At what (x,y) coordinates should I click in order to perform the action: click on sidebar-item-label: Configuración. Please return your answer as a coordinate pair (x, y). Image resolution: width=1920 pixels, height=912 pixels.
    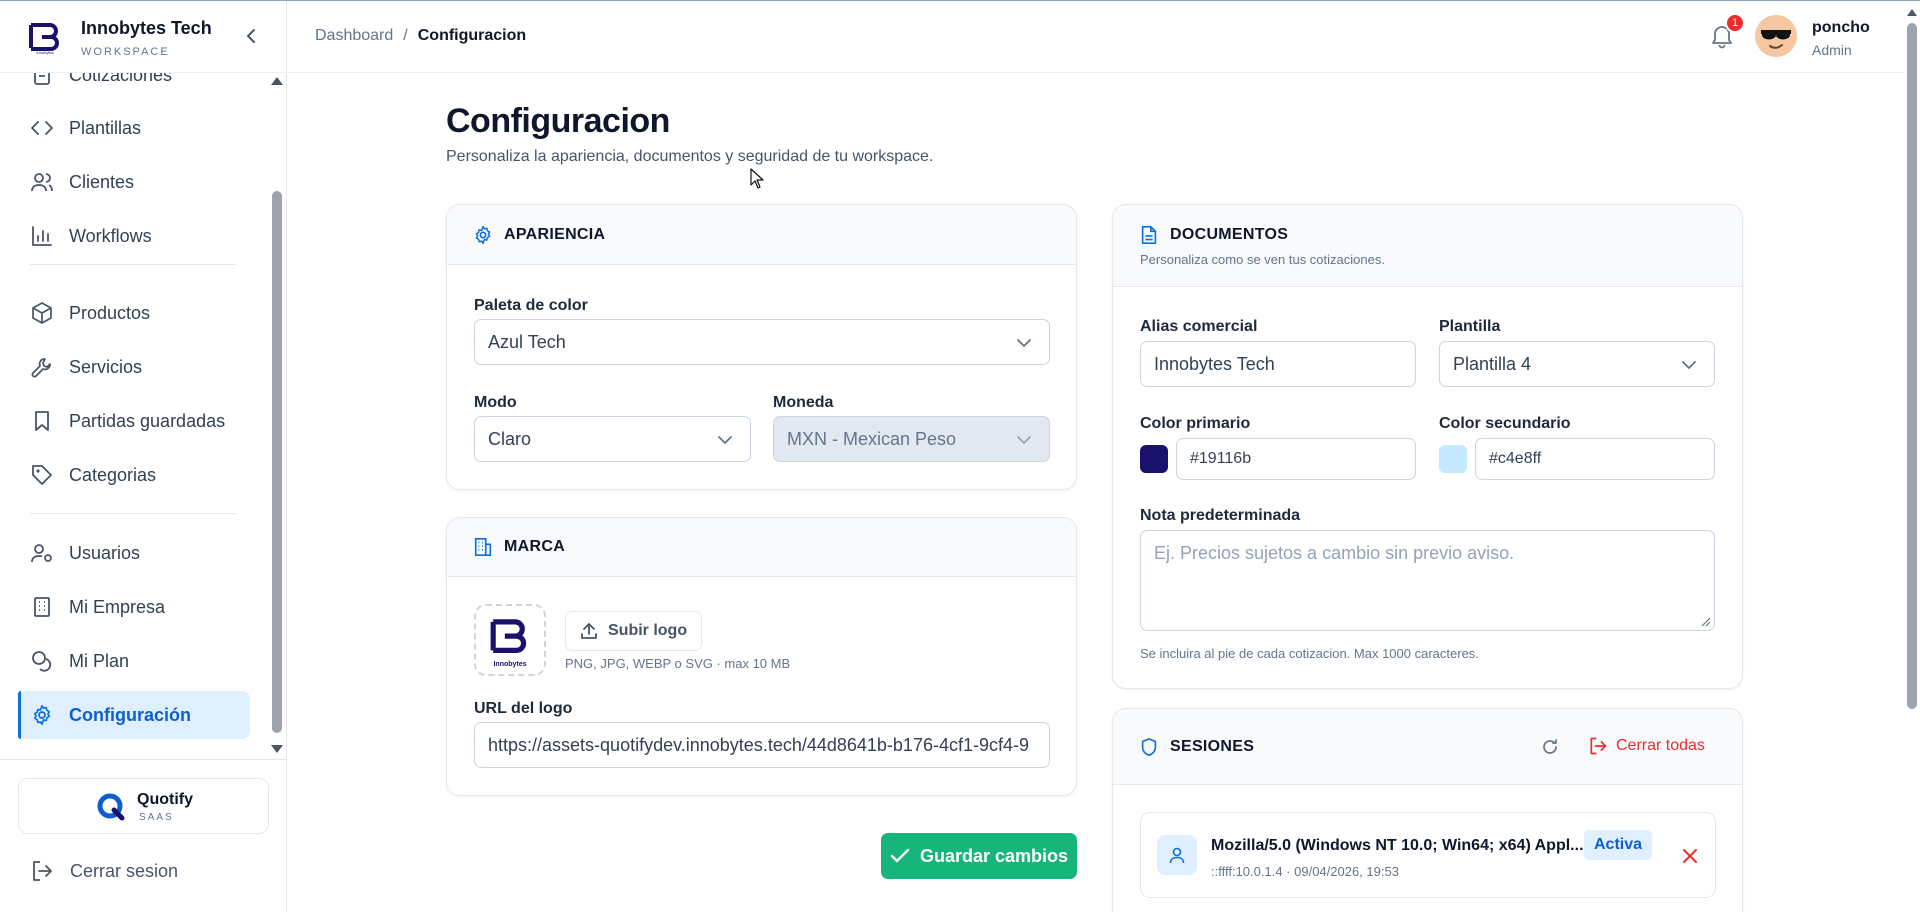
    Looking at the image, I should click on (130, 714).